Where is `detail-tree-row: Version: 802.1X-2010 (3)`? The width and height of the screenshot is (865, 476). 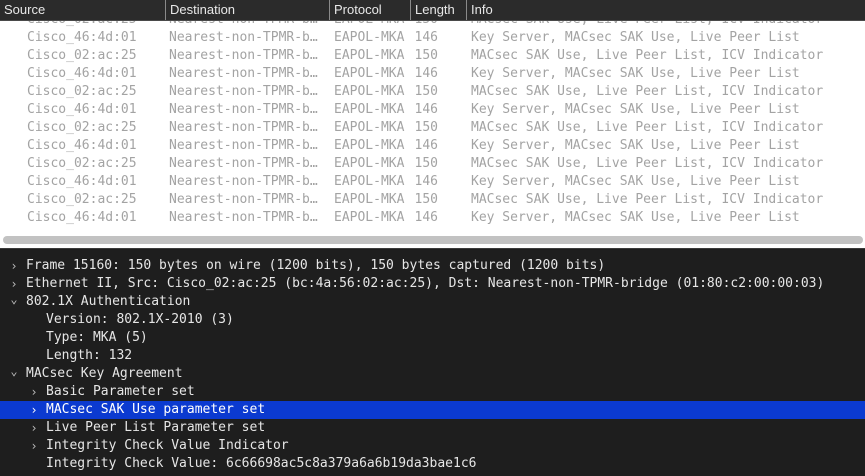
detail-tree-row: Version: 802.1X-2010 (3) is located at coordinates (432, 320).